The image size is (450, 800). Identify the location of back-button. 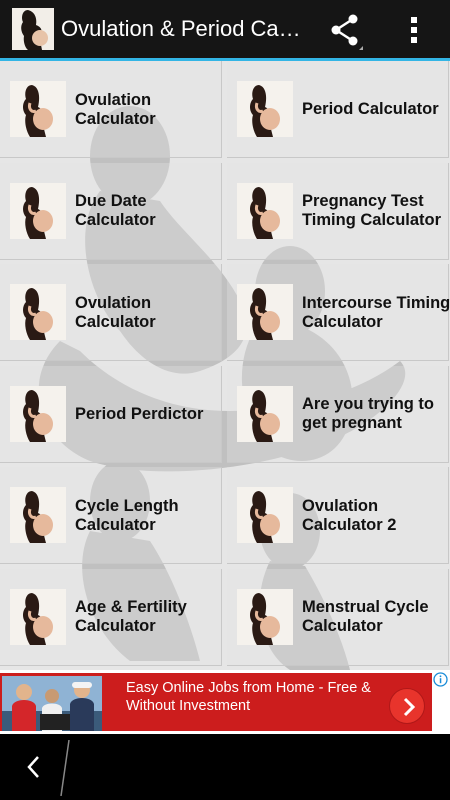
(35, 767).